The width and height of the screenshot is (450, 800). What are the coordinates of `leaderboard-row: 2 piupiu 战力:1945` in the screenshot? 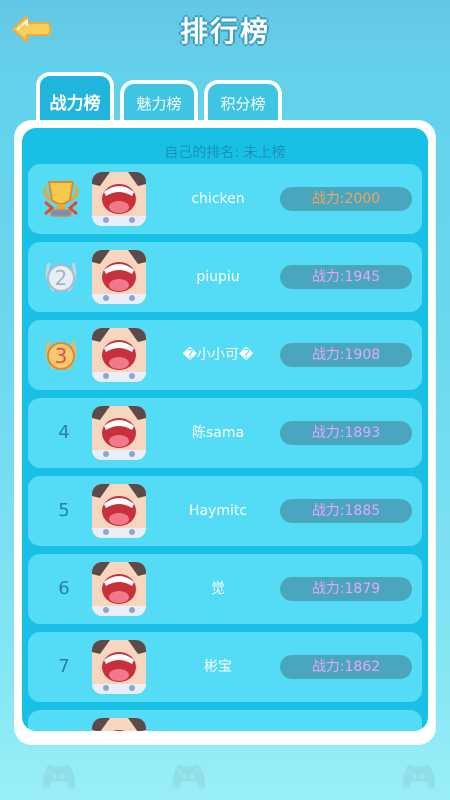 It's located at (225, 277).